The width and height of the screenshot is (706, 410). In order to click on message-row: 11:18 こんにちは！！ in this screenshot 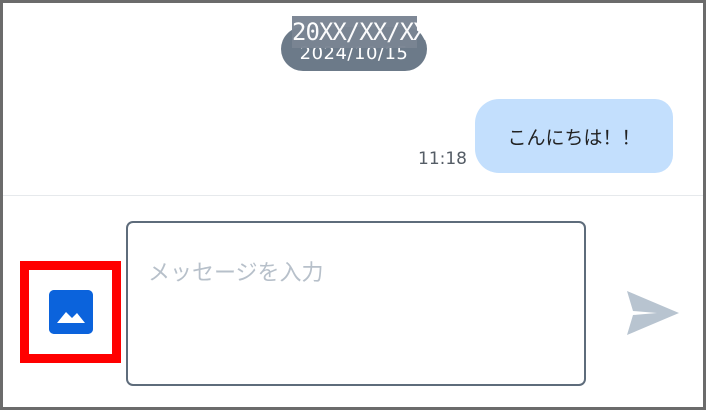, I will do `click(545, 136)`.